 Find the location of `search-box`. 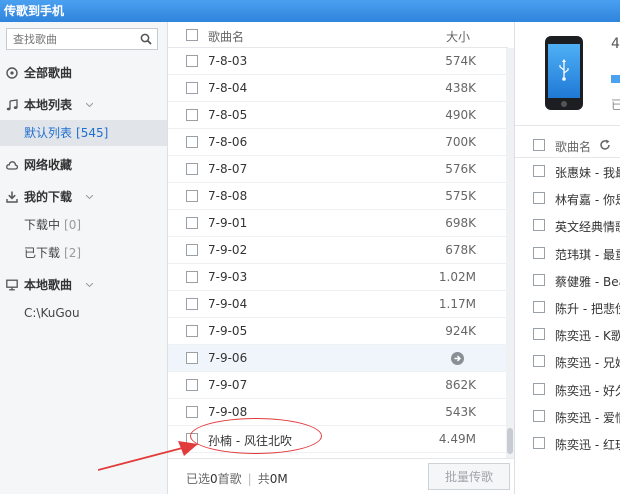

search-box is located at coordinates (82, 39).